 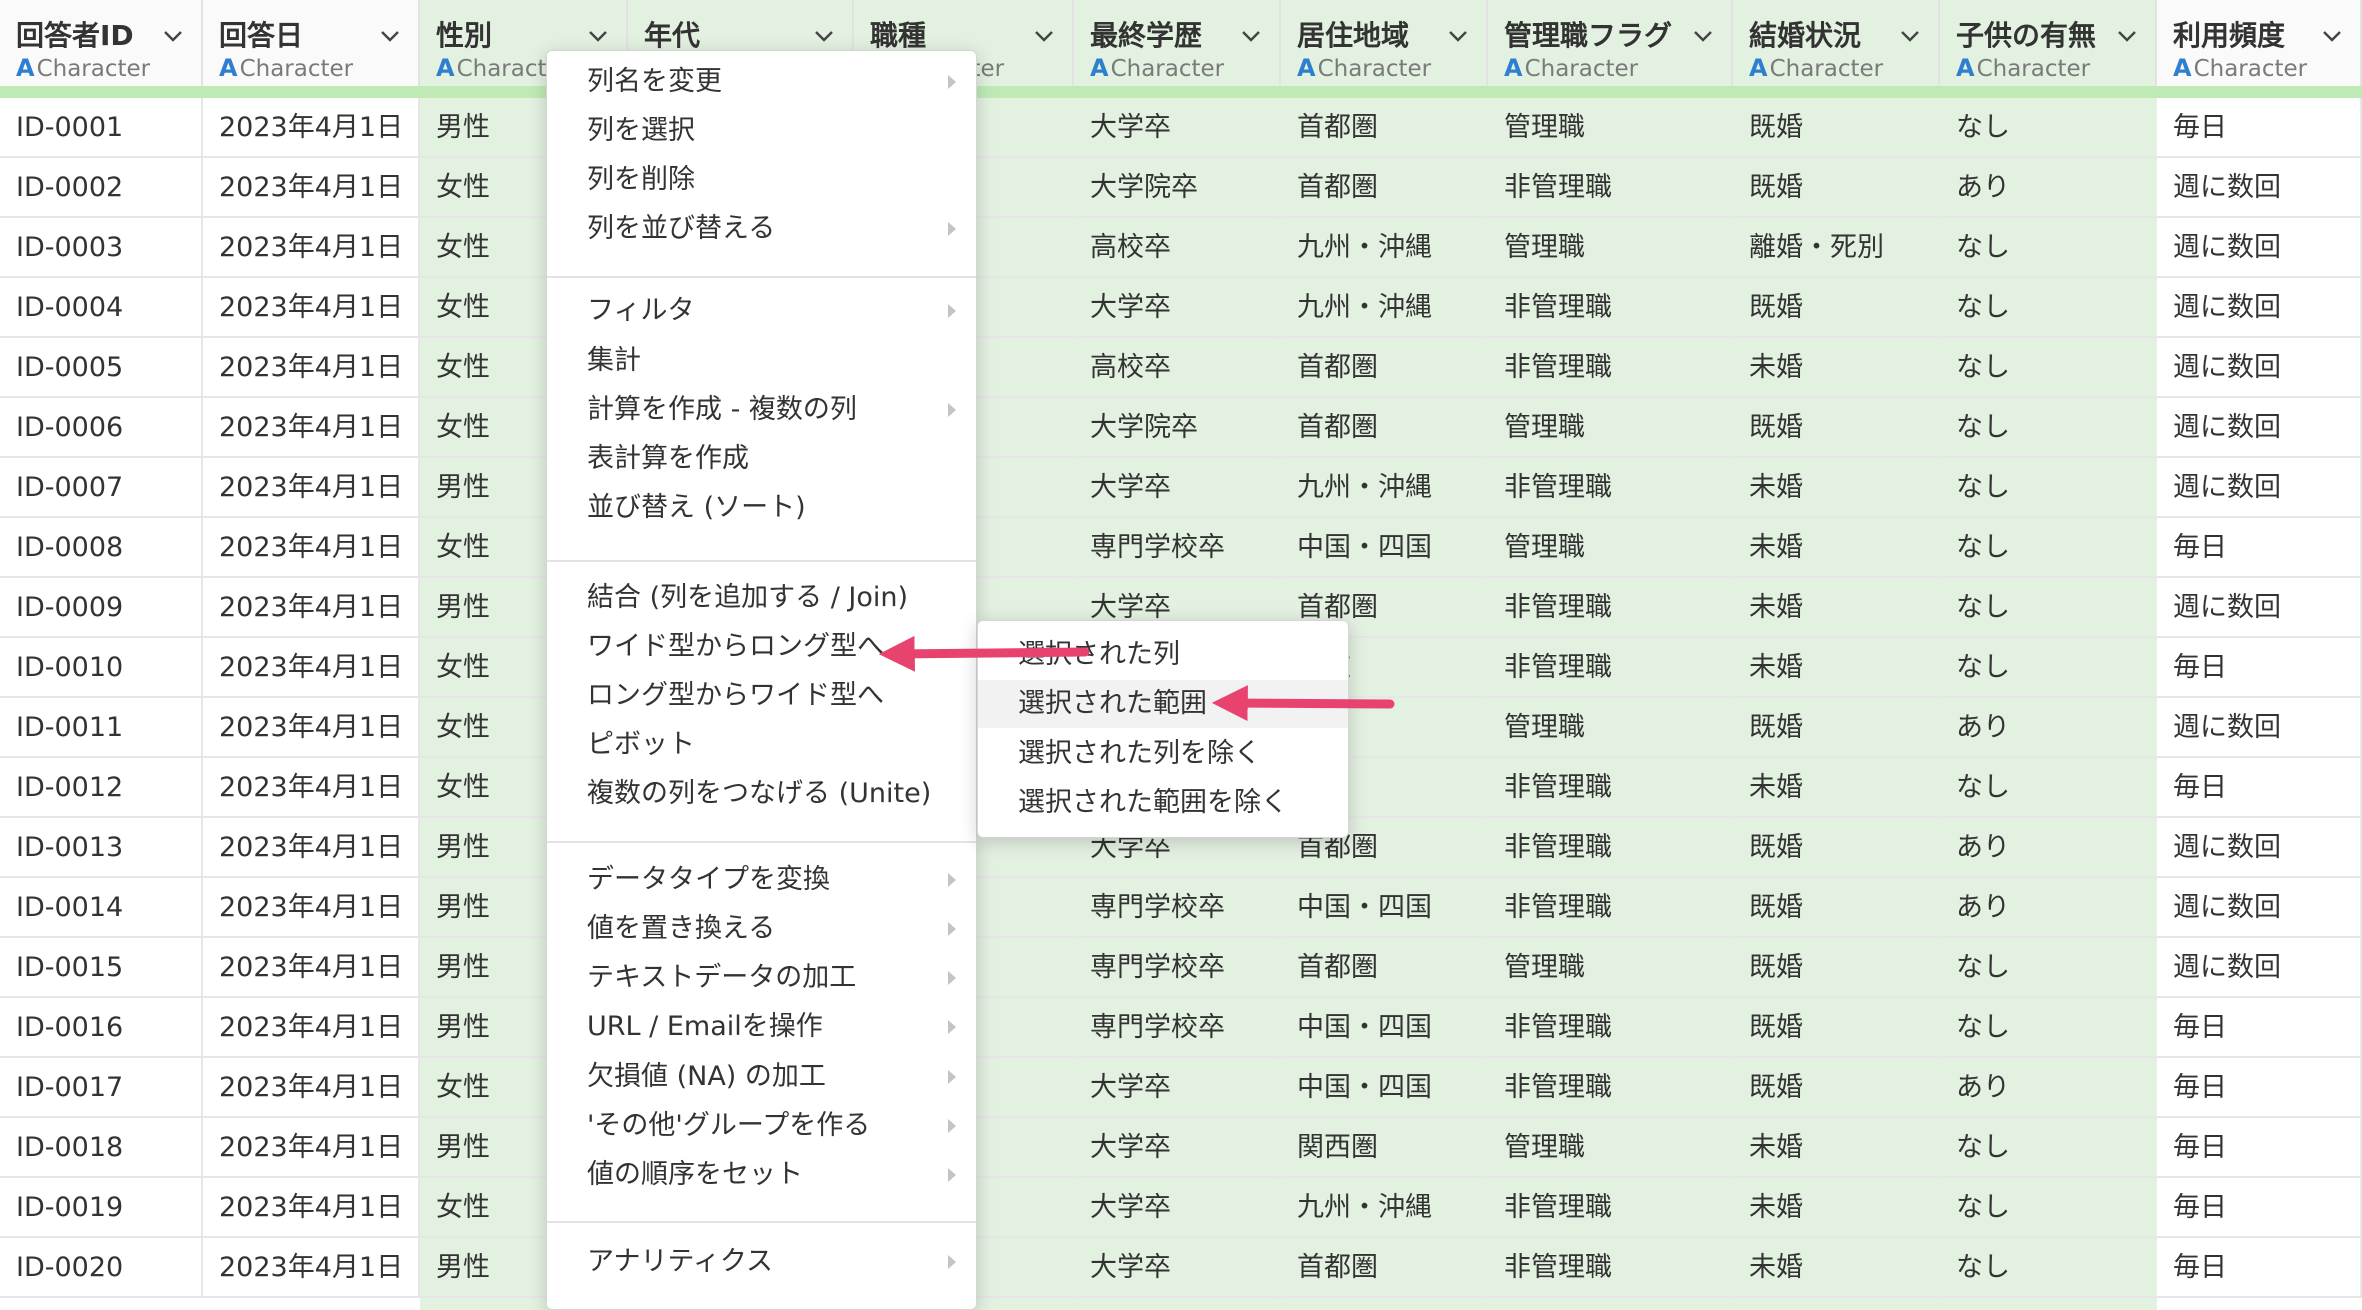 I want to click on column-header: 回答日 ACharacter, so click(x=311, y=44).